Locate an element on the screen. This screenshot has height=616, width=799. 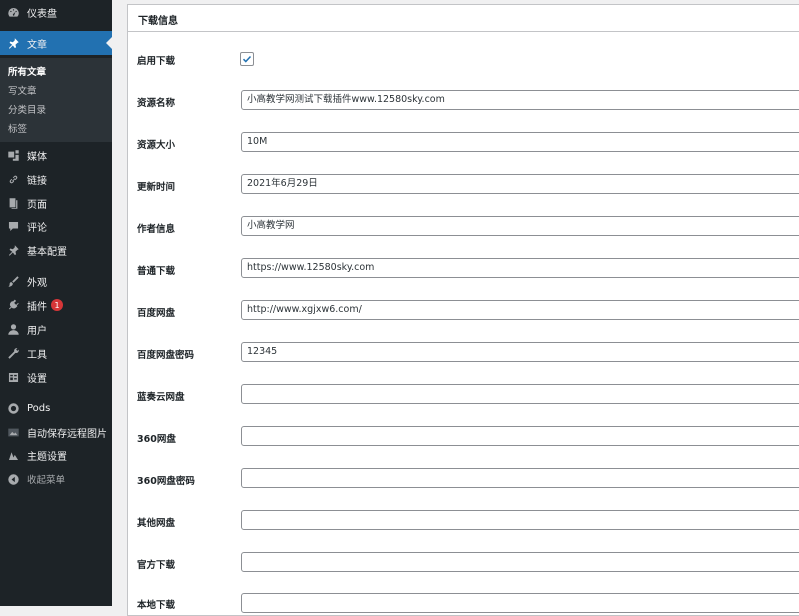
enable-download-checkbox is located at coordinates (247, 59).